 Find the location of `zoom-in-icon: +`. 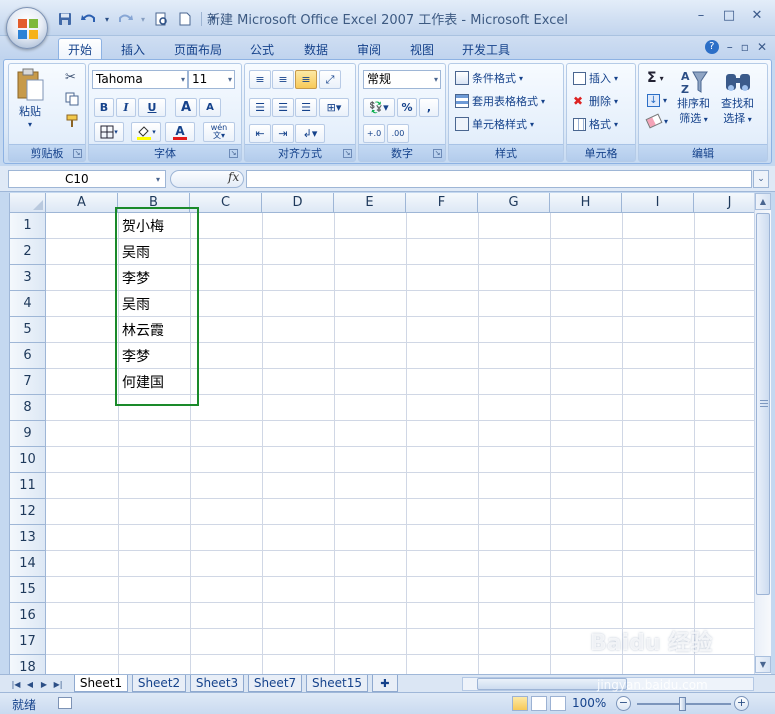

zoom-in-icon: + is located at coordinates (741, 703).